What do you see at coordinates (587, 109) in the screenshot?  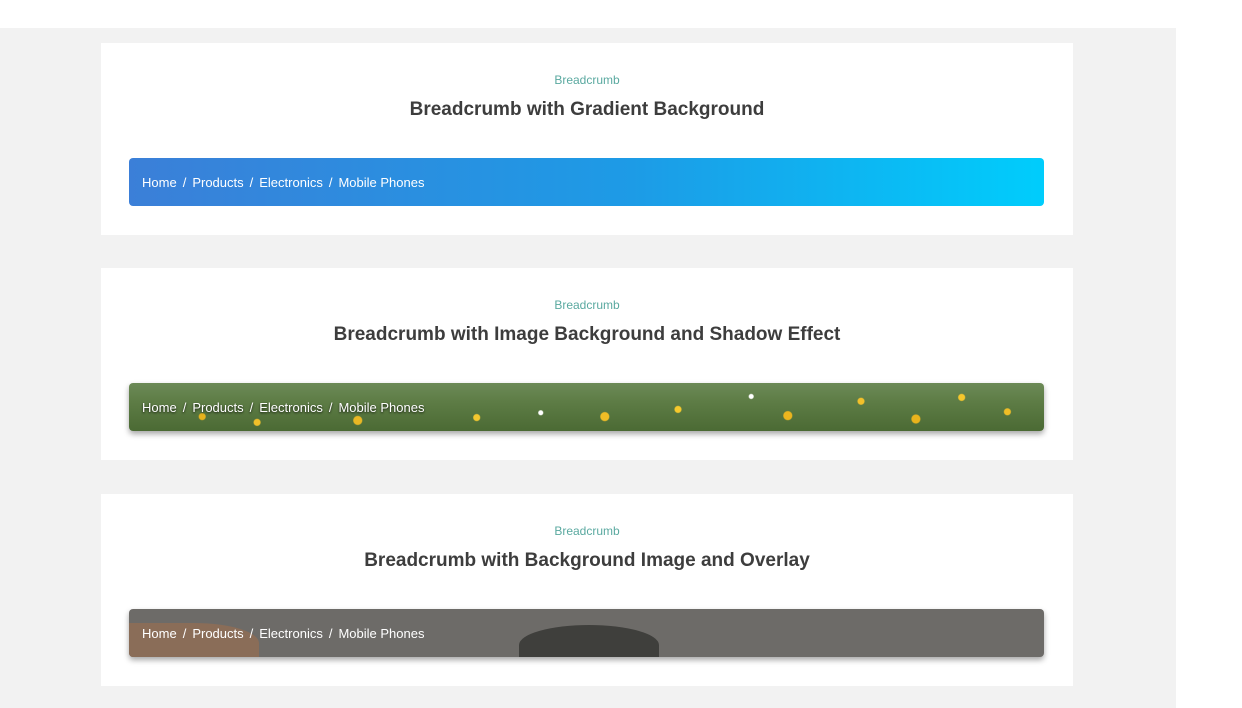 I see `card-title: Breadcrumb with Gradient Background` at bounding box center [587, 109].